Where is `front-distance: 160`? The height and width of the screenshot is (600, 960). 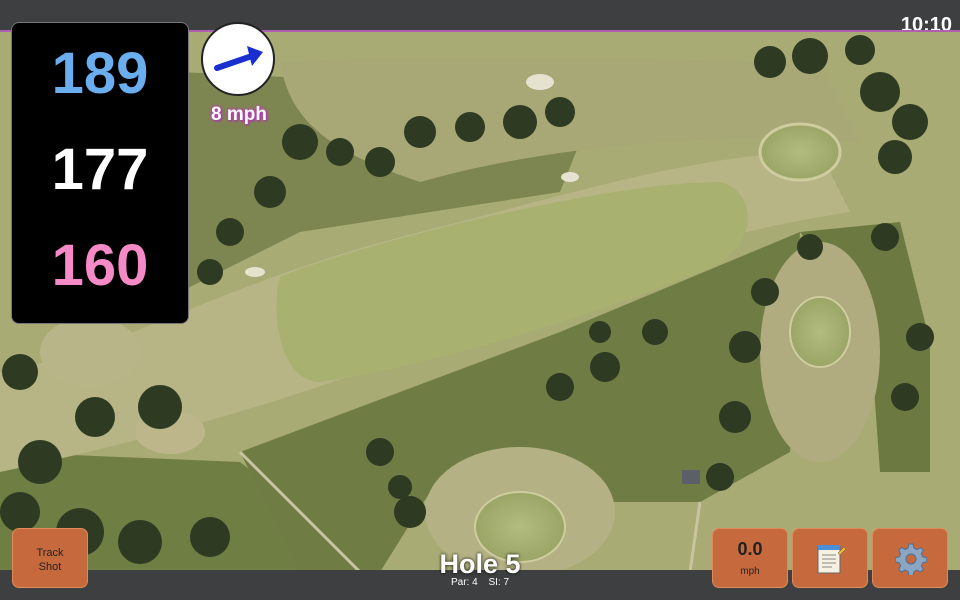 front-distance: 160 is located at coordinates (100, 265).